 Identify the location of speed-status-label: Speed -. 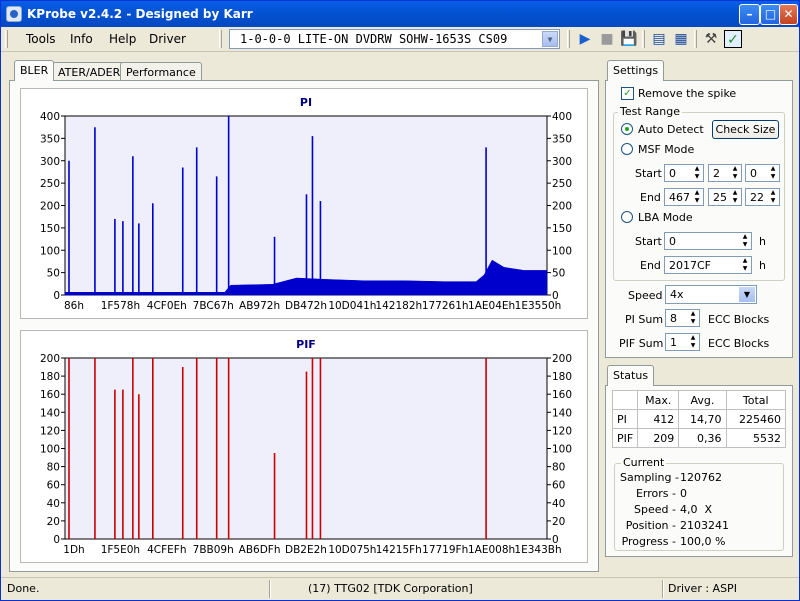
(655, 509).